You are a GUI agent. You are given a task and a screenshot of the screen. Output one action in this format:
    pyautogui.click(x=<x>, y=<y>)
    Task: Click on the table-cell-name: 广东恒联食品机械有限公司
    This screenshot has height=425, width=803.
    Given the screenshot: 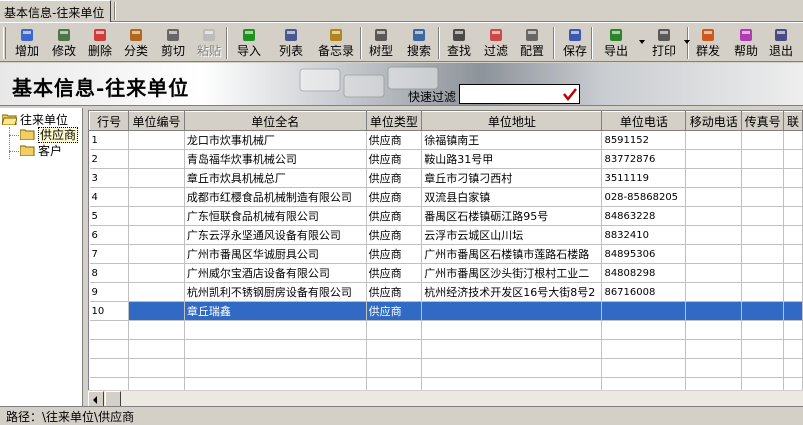 What is the action you would take?
    pyautogui.click(x=275, y=216)
    